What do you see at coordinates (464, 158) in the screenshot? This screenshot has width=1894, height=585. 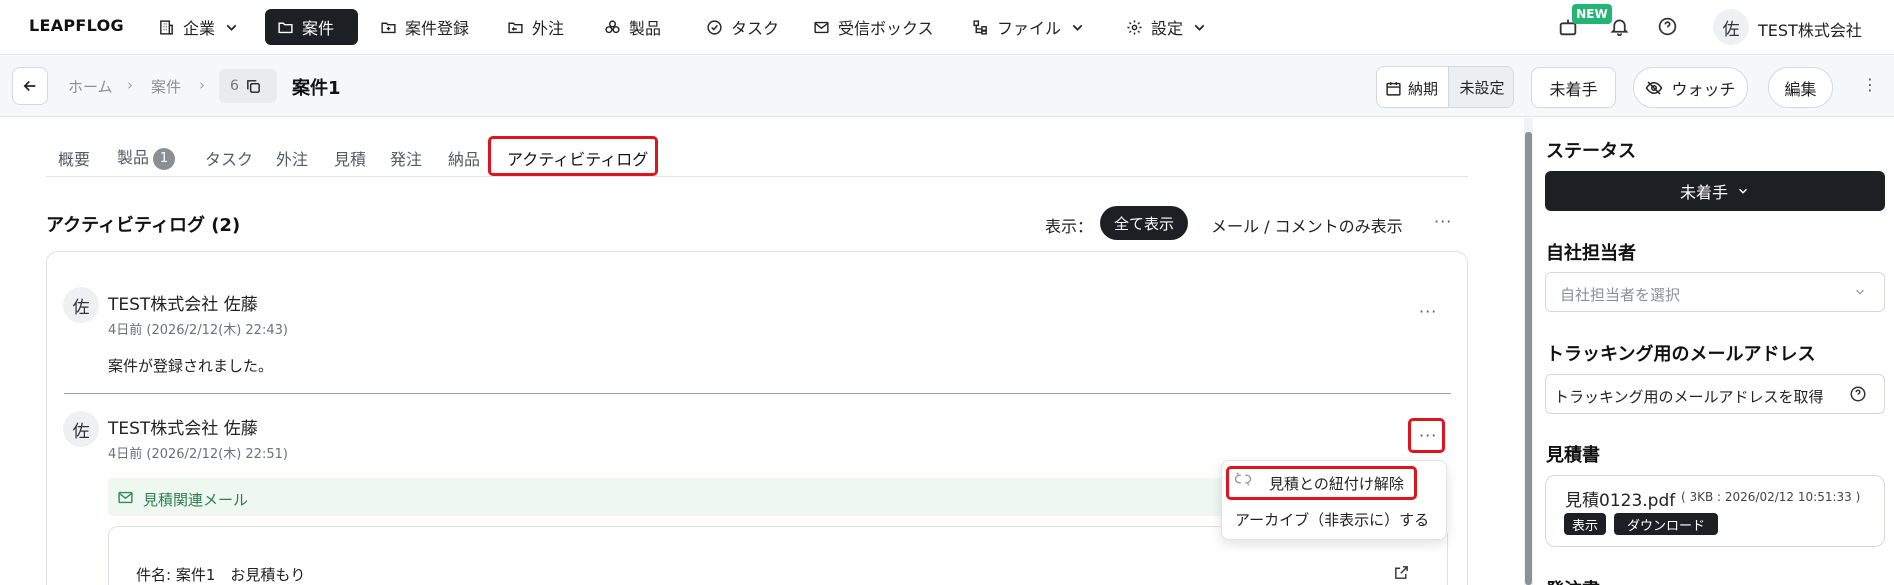 I see `tab-deliveries: 納品` at bounding box center [464, 158].